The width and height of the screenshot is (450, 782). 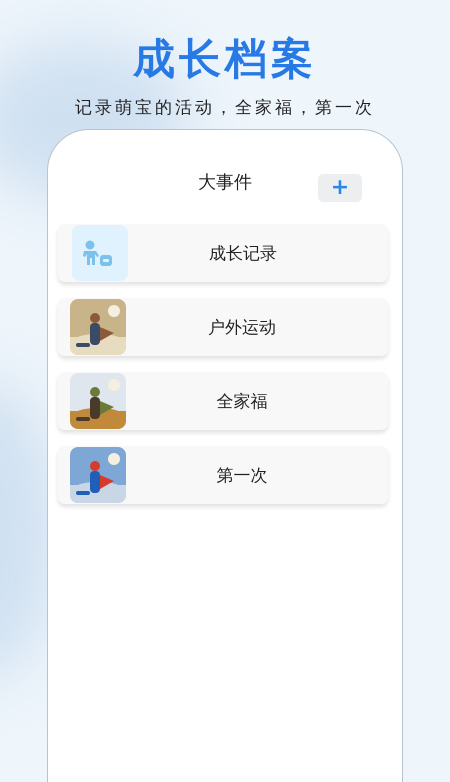 I want to click on event-label: 第一次, so click(x=242, y=475).